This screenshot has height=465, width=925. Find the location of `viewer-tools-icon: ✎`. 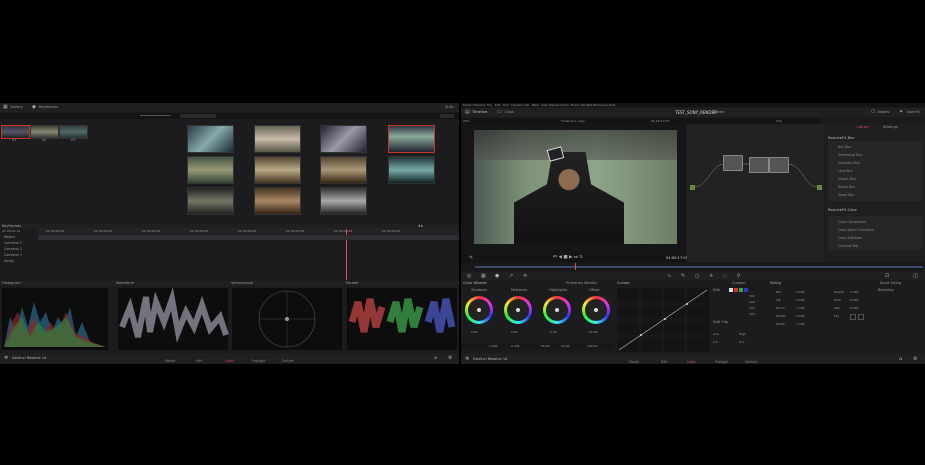

viewer-tools-icon: ✎ is located at coordinates (471, 258).